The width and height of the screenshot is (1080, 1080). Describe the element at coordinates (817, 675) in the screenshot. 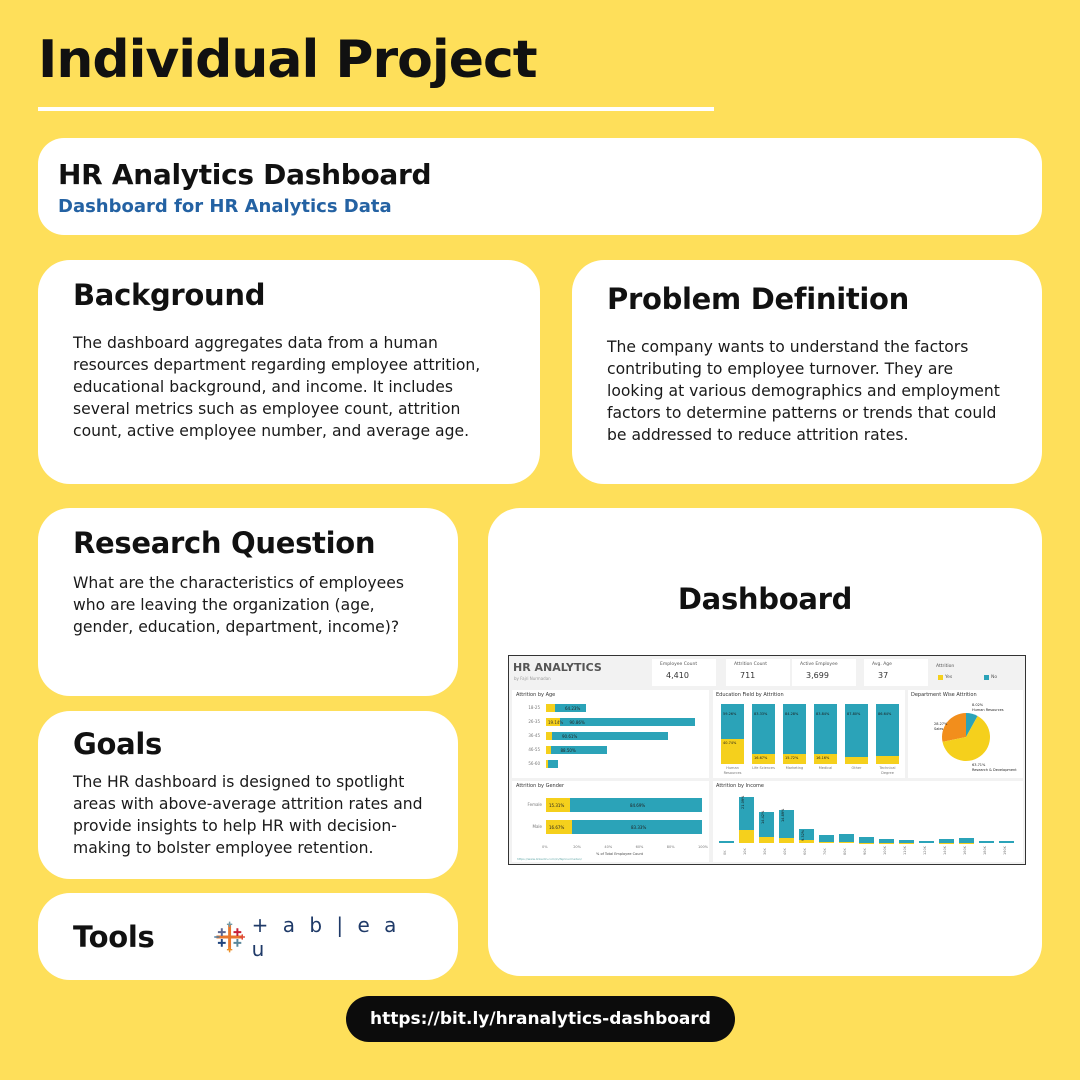

I see `kpi-value: 3,699` at that location.